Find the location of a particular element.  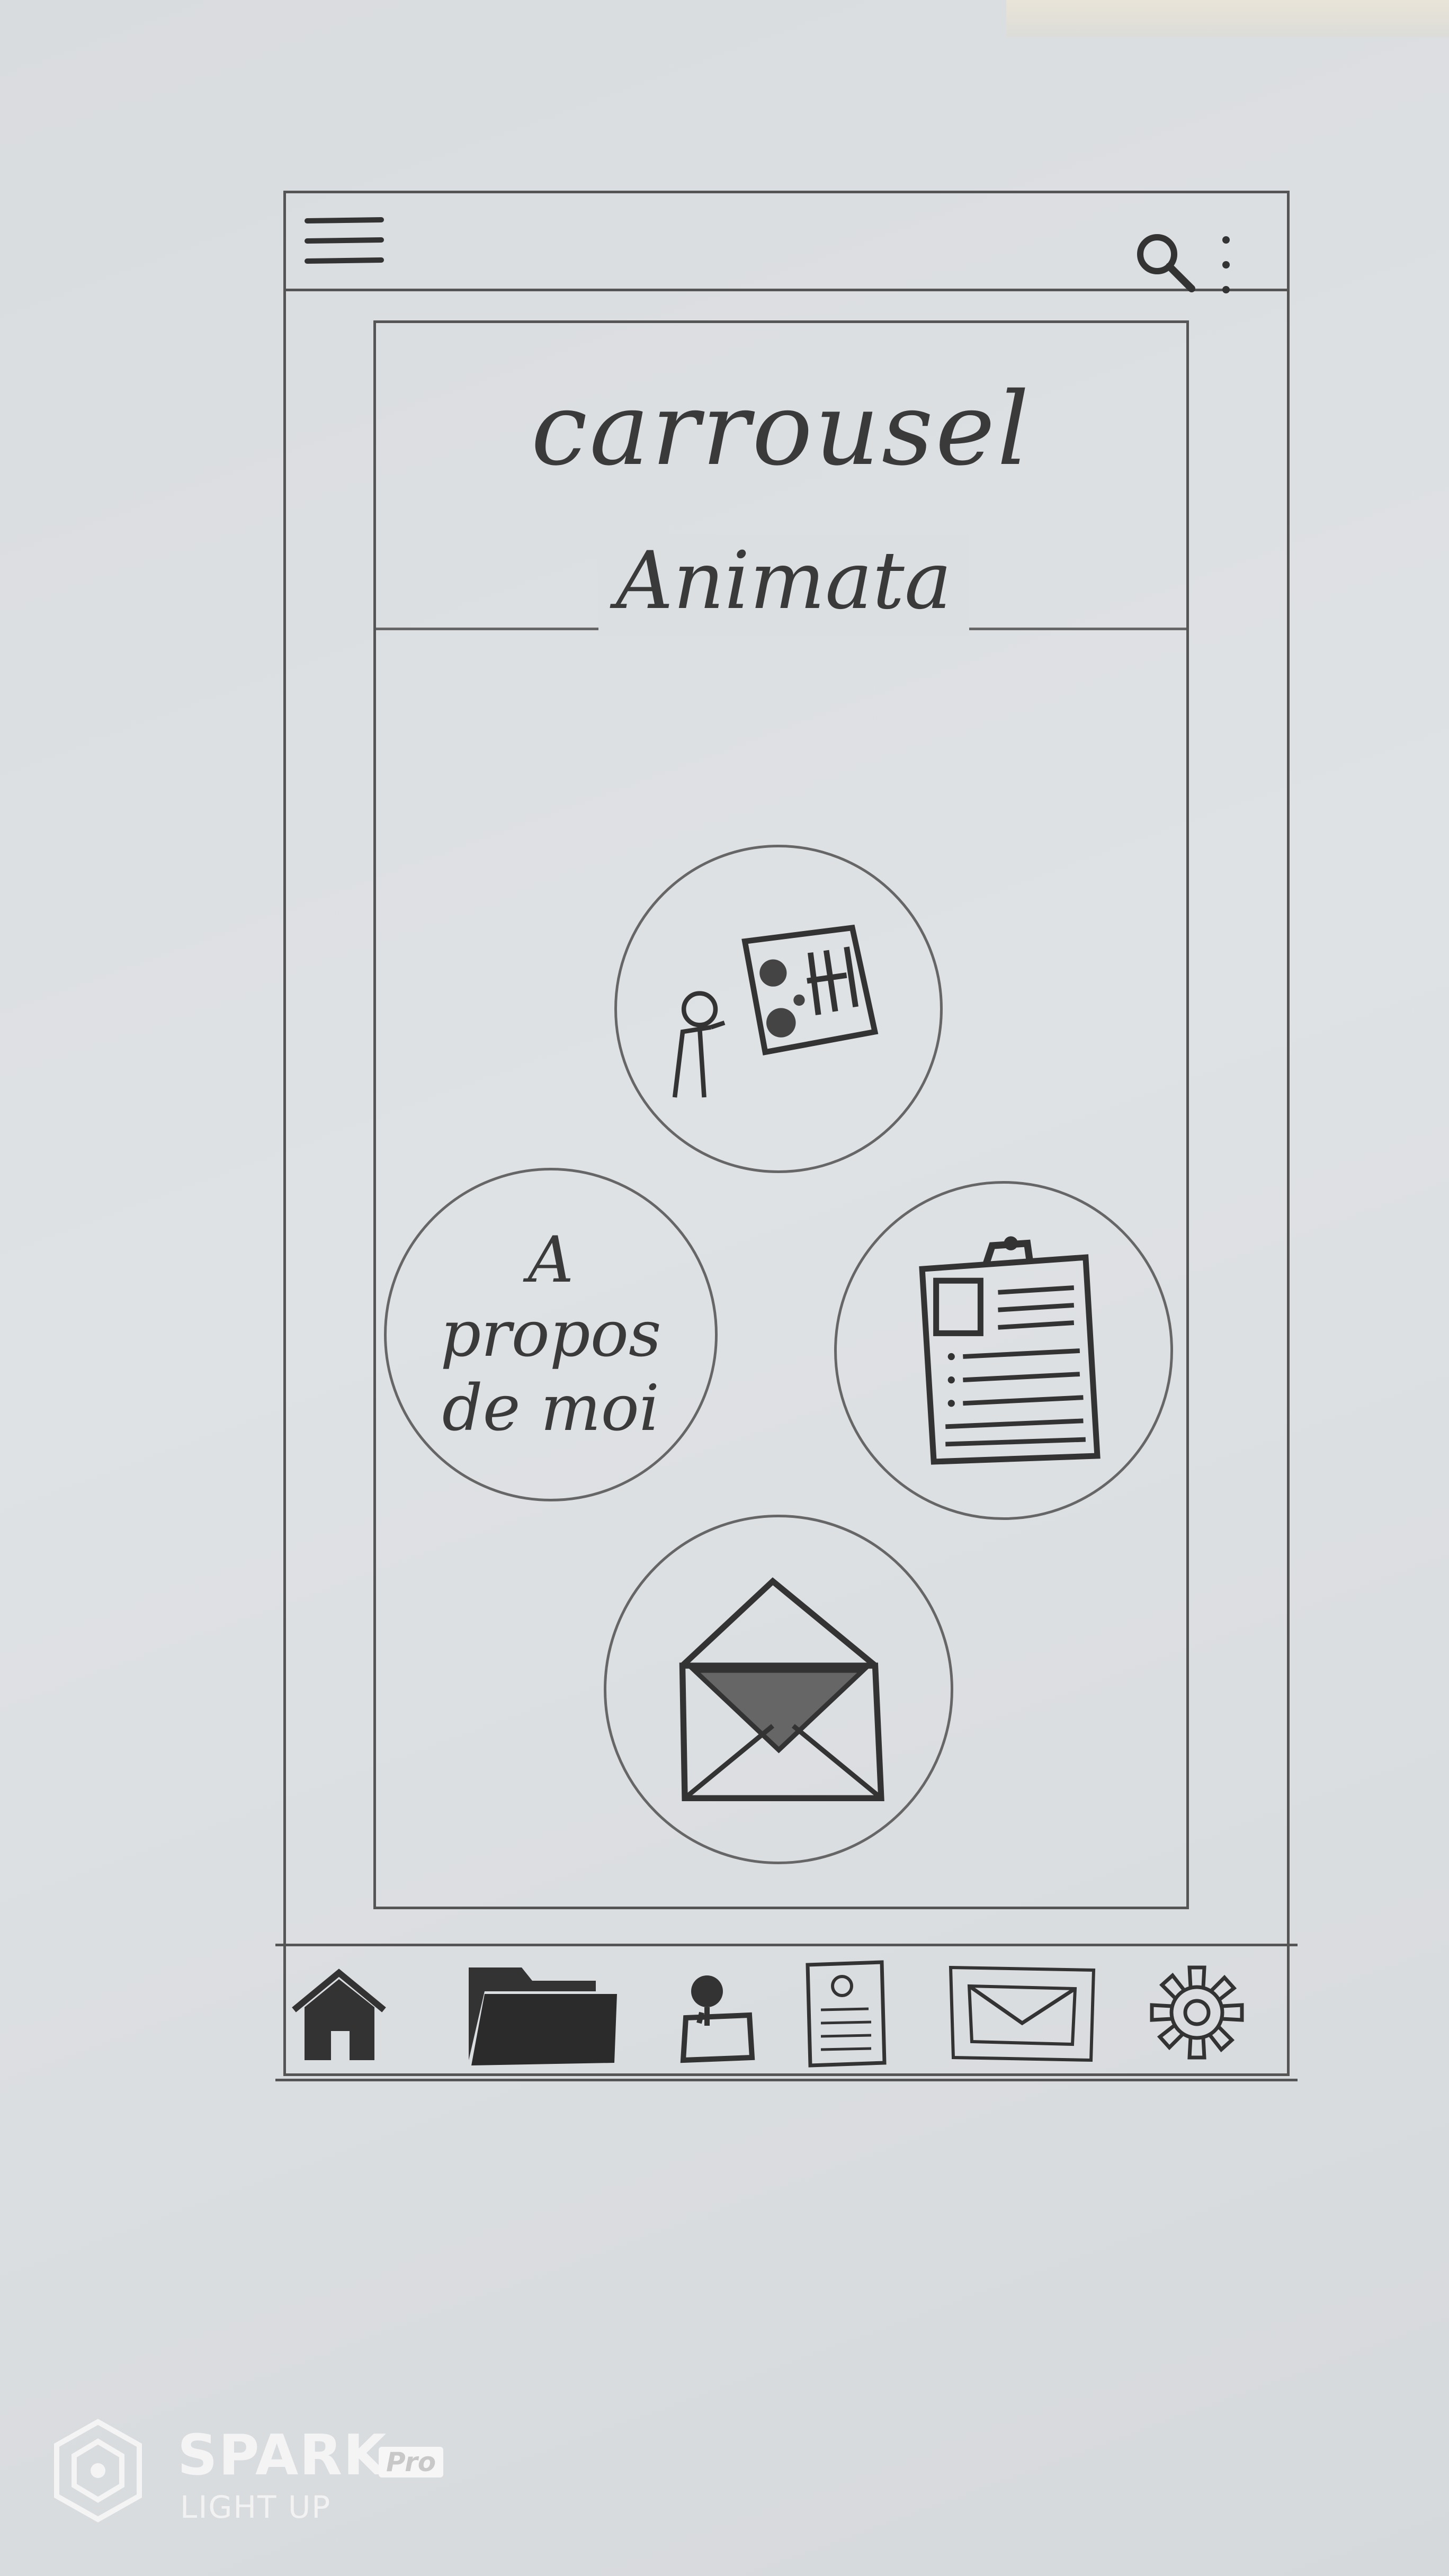

animata-circle-button is located at coordinates (778, 1009).